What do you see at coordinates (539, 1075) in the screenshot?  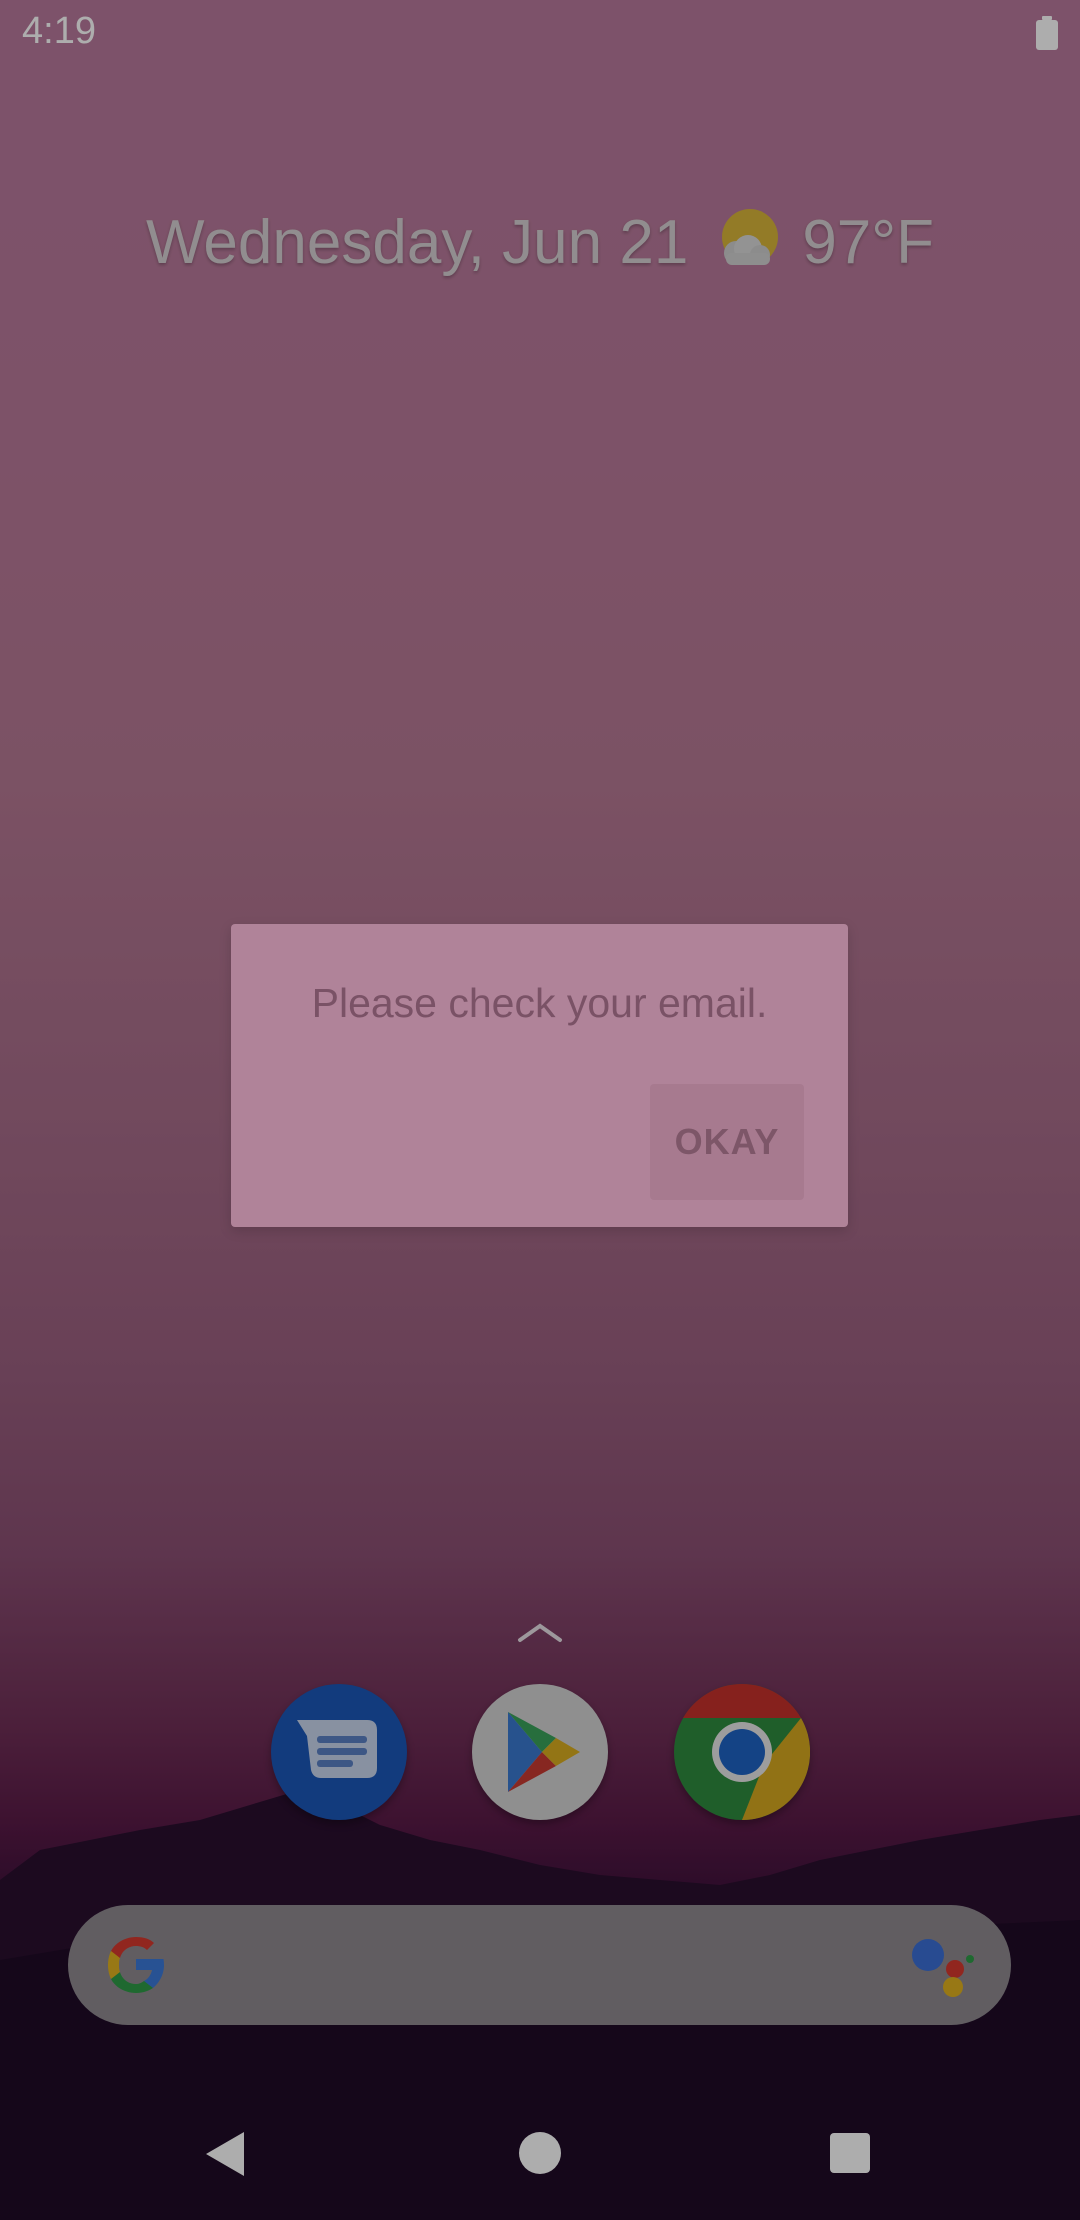 I see `alert-dialog: Please check your email. OKAY` at bounding box center [539, 1075].